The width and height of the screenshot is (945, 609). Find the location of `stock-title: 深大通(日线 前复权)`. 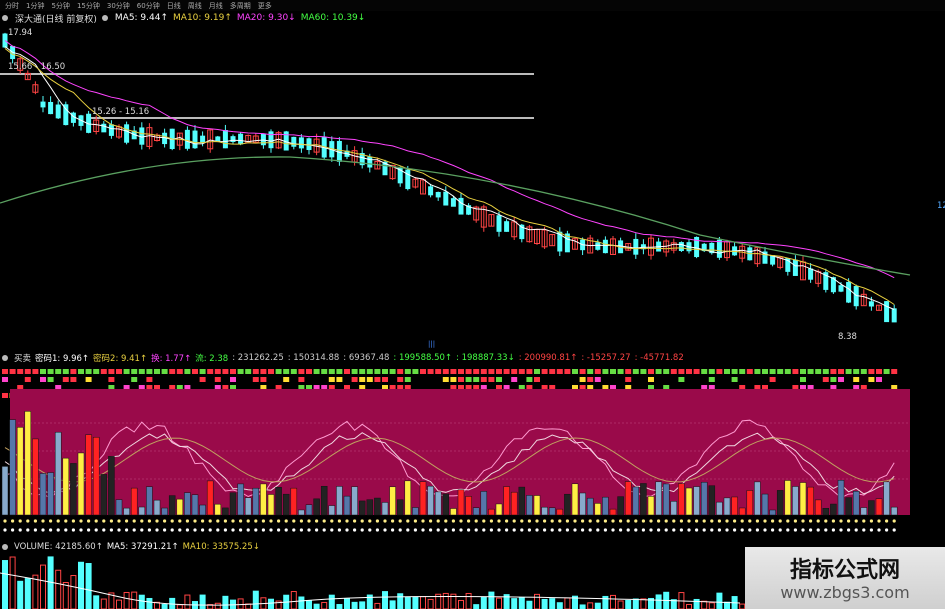

stock-title: 深大通(日线 前复权) is located at coordinates (56, 18).